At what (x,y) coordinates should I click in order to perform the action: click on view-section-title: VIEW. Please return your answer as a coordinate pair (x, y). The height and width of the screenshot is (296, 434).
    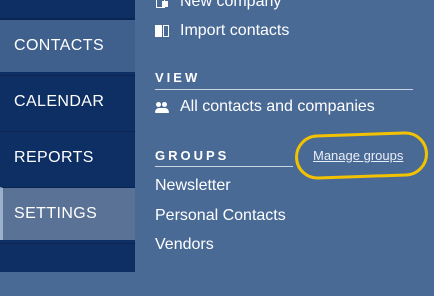
    Looking at the image, I should click on (178, 77).